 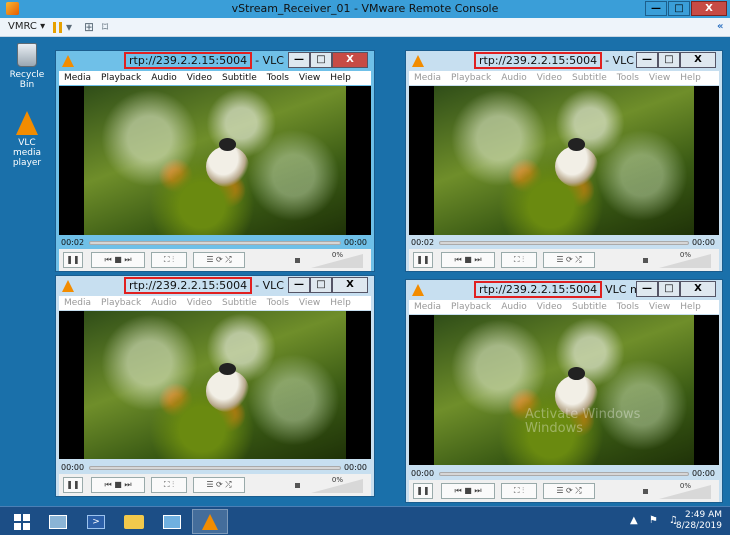 What do you see at coordinates (96, 521) in the screenshot?
I see `taskbar-powershell: >` at bounding box center [96, 521].